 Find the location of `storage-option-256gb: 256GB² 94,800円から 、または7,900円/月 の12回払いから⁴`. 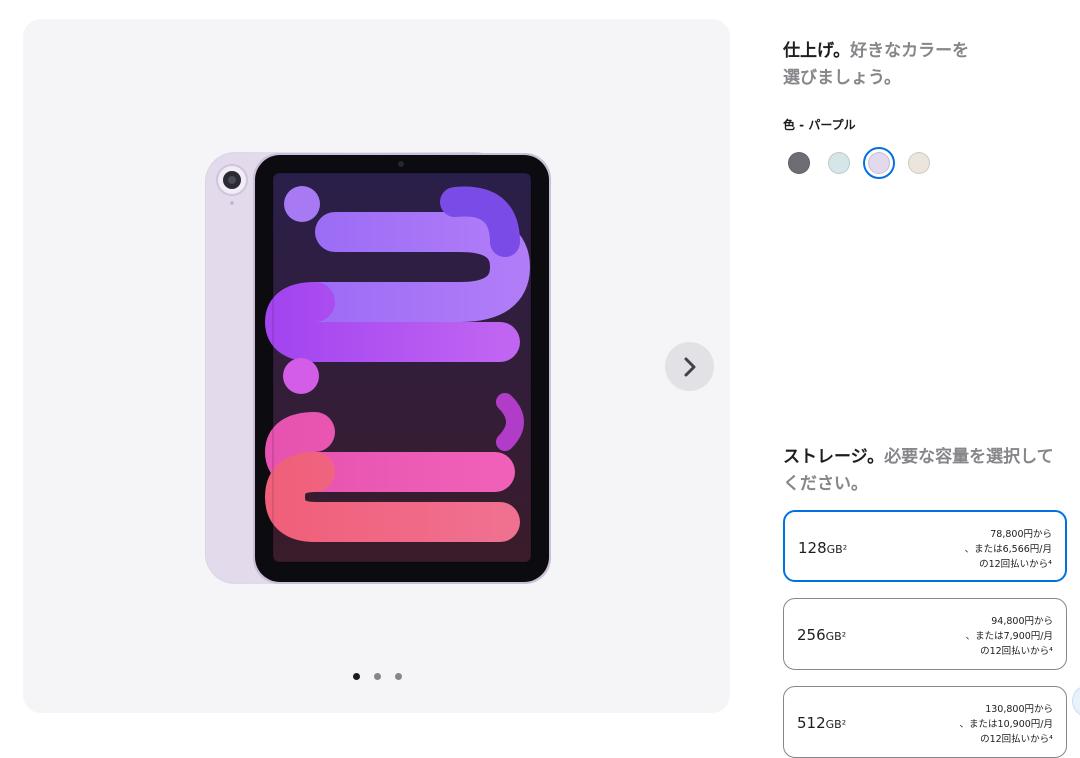

storage-option-256gb: 256GB² 94,800円から 、または7,900円/月 の12回払いから⁴ is located at coordinates (925, 634).